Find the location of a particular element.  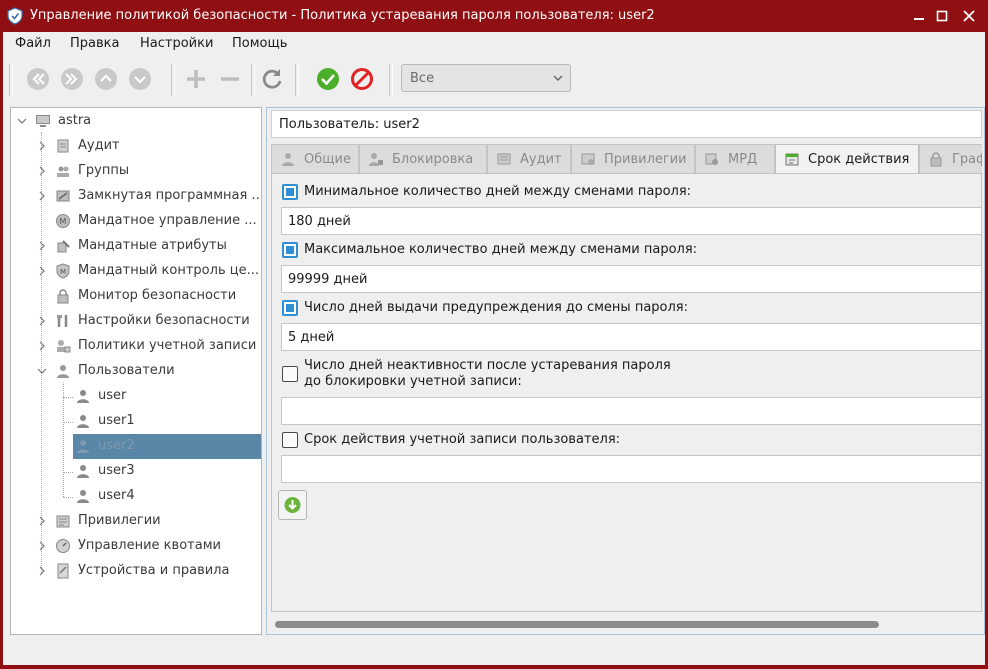

tree-item-security-settings: Настройки безопасности is located at coordinates (136, 321).